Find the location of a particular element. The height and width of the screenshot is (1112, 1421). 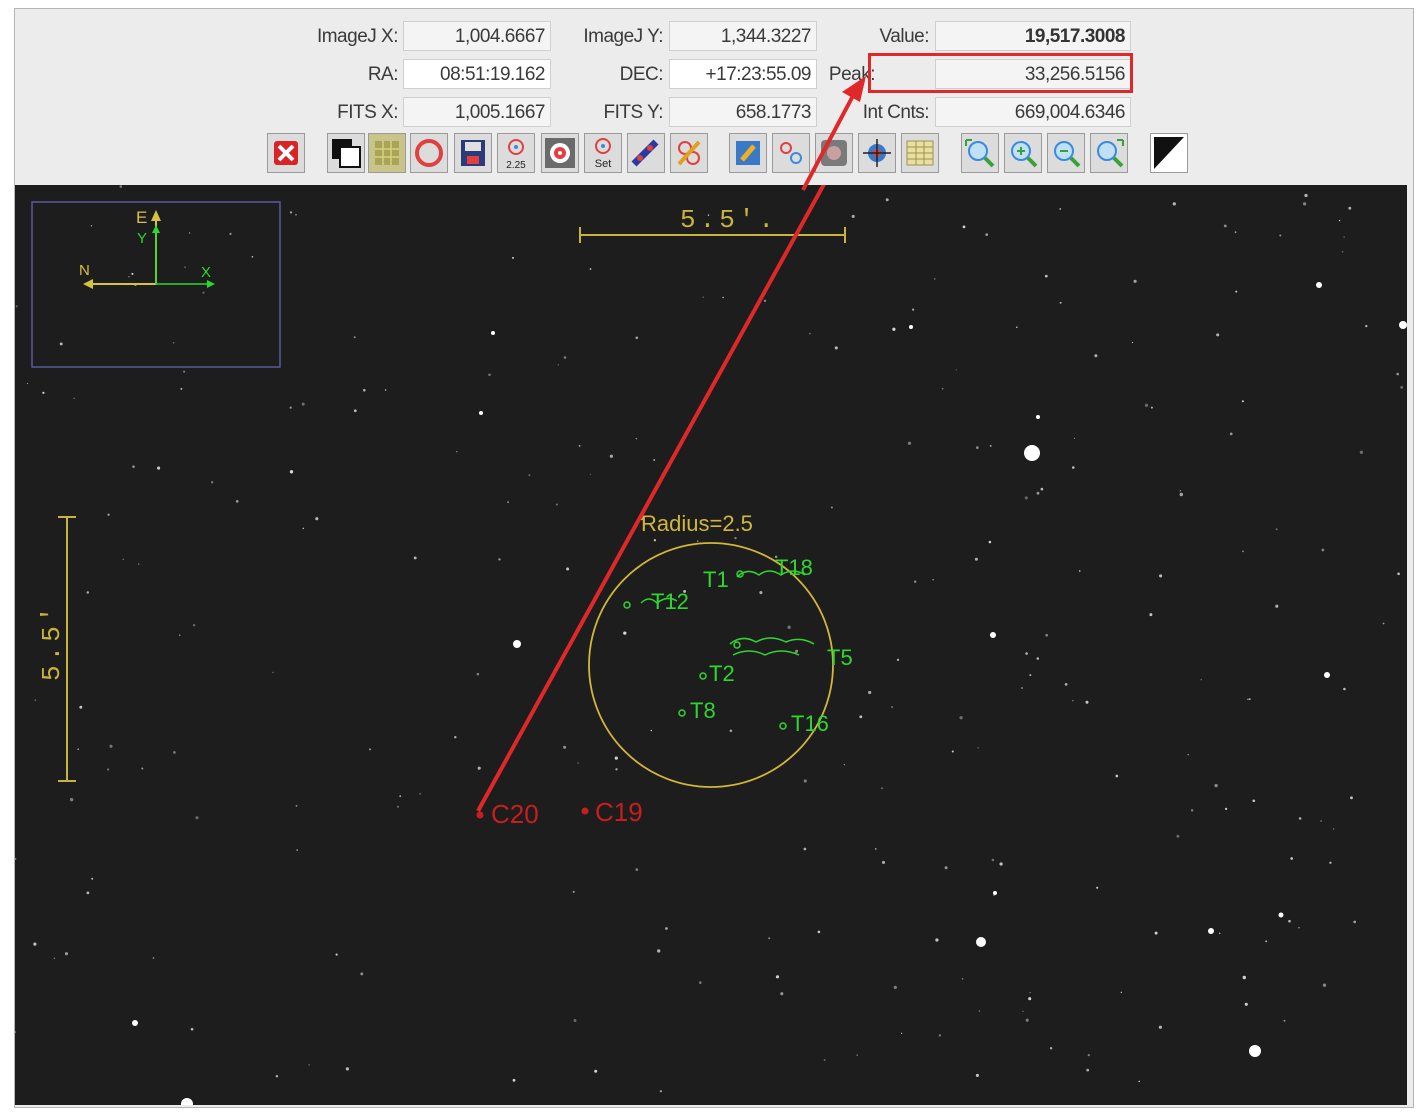

contrast-button is located at coordinates (1169, 153).